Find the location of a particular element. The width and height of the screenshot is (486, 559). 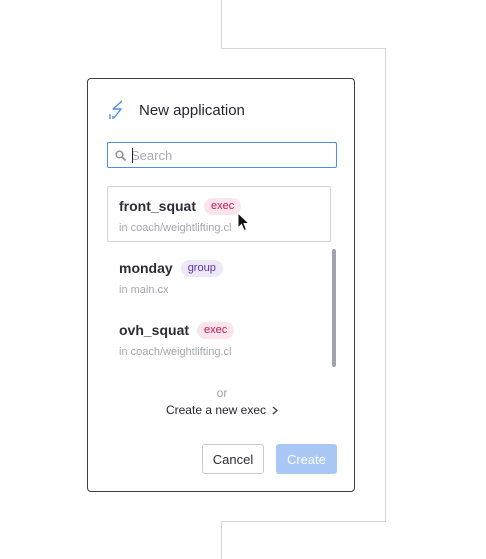

item-name: monday is located at coordinates (146, 268).